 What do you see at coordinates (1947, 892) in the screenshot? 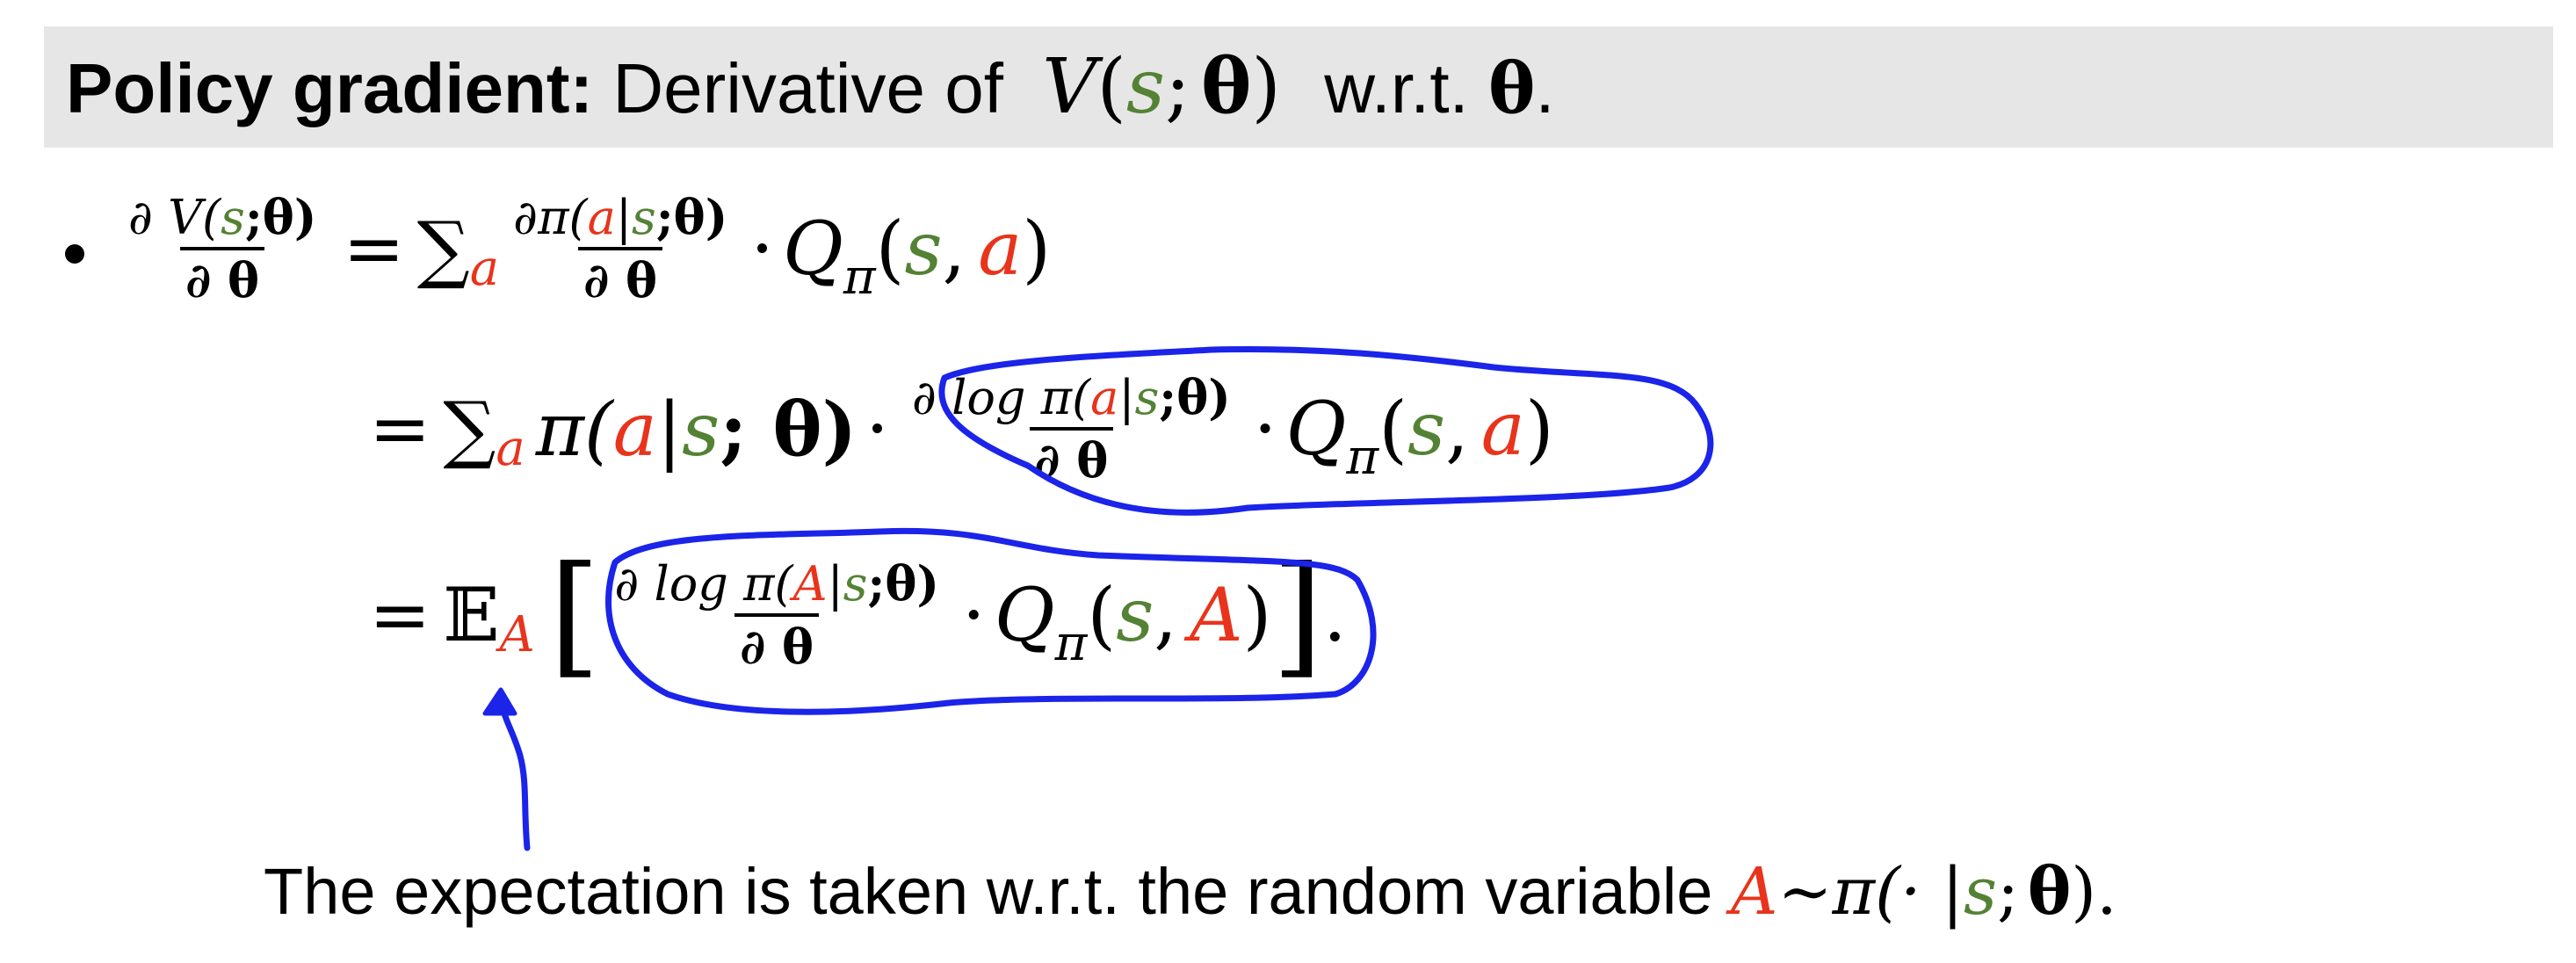
I see `caption-dist: ∼π(· |s; θ).` at bounding box center [1947, 892].